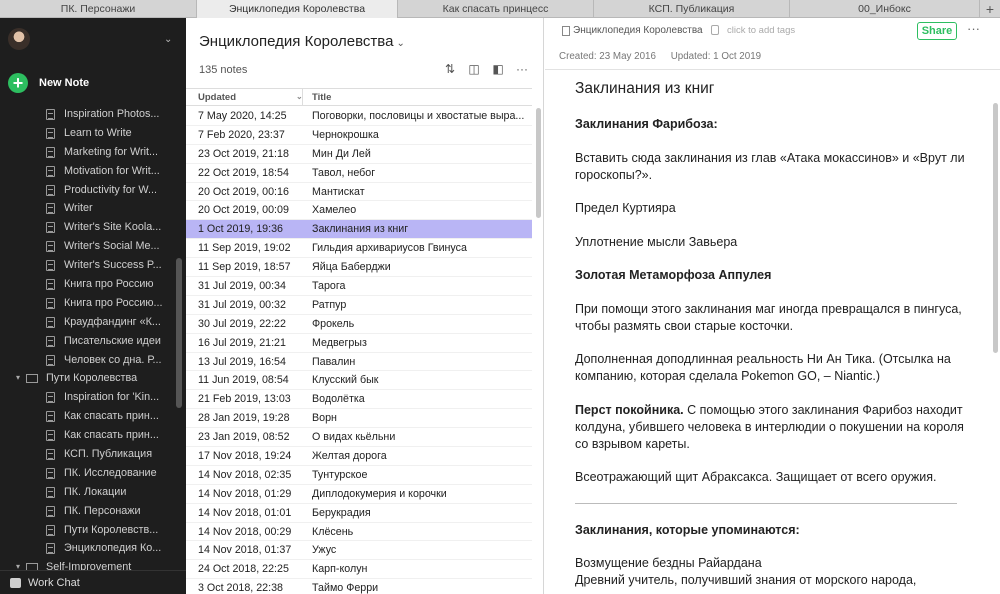 The height and width of the screenshot is (594, 1000). I want to click on sidebar-notebook-item: ПК. Исследование, so click(87, 473).